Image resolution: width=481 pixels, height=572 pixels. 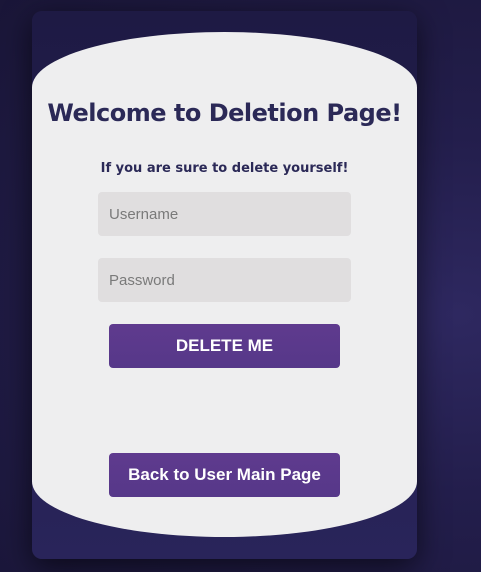 What do you see at coordinates (224, 346) in the screenshot?
I see `delete-me-button: DELETE ME` at bounding box center [224, 346].